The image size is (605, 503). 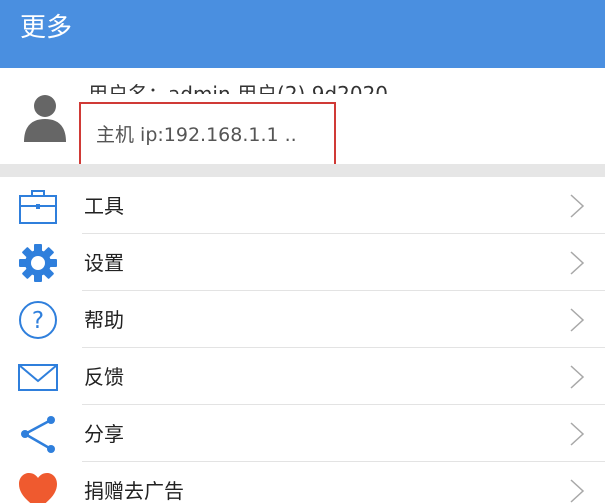 What do you see at coordinates (38, 488) in the screenshot?
I see `heart-icon` at bounding box center [38, 488].